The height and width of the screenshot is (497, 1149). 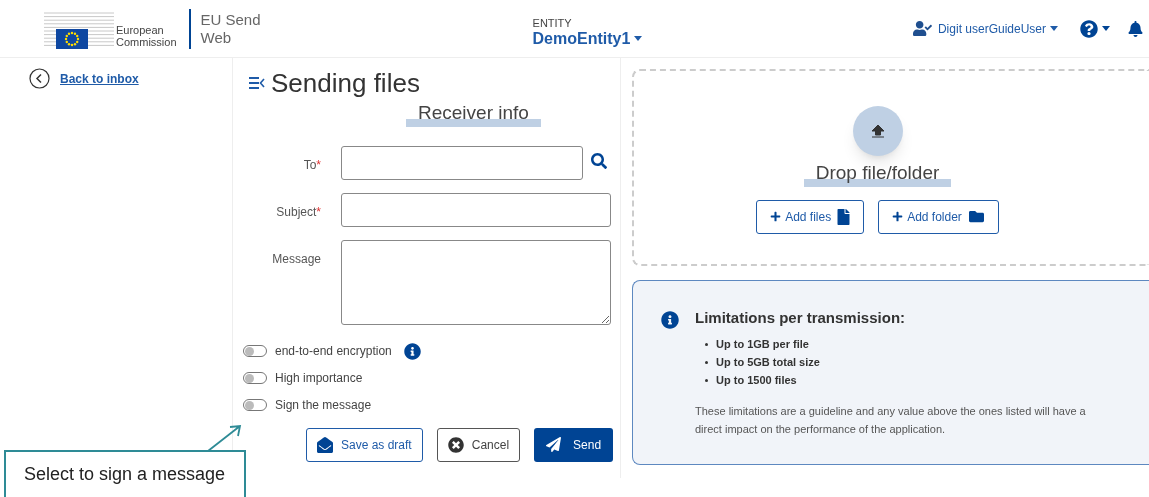 I want to click on back-to-inbox-link: Back to inbox, so click(x=99, y=78).